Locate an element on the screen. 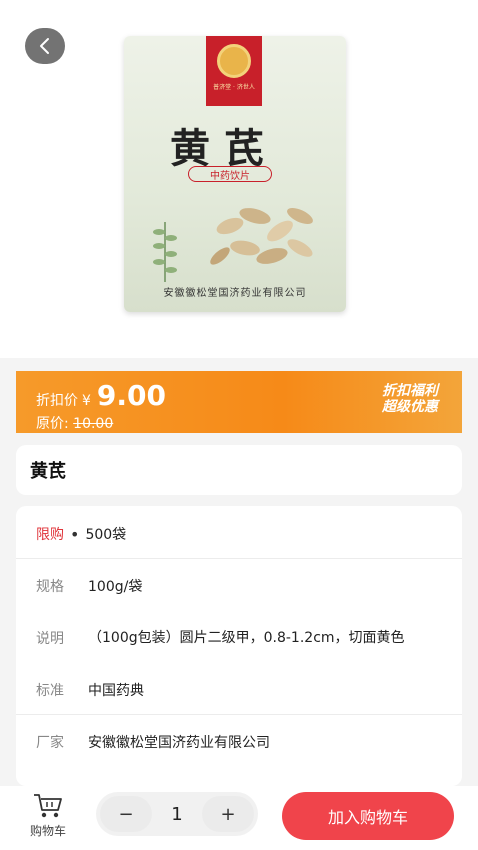 This screenshot has height=850, width=478. package-red-seal: 普济堂 · 济世人 is located at coordinates (234, 71).